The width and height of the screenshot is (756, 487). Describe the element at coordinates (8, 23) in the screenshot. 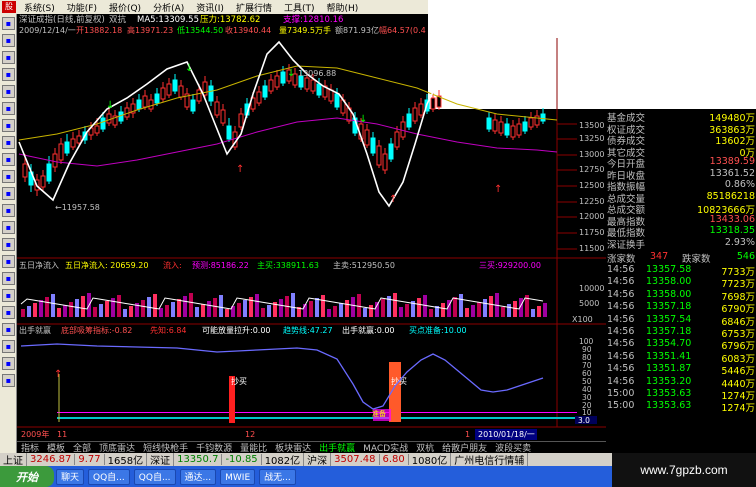

I see `tool-button-1: ▪` at that location.